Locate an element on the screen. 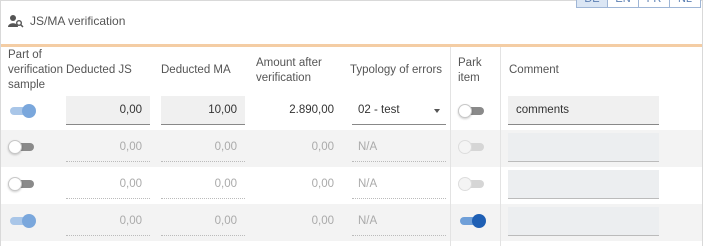 This screenshot has width=705, height=246. lang-de-button: DE is located at coordinates (592, 4).